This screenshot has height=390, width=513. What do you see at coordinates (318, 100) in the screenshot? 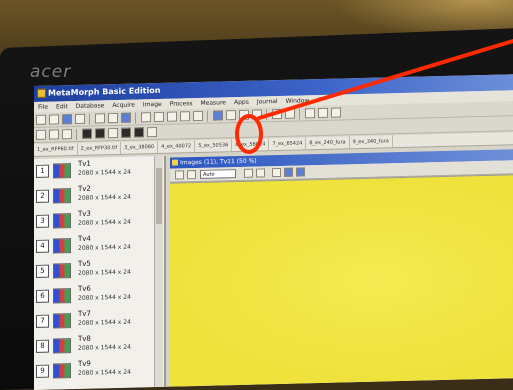
I see `menu-help: ?` at bounding box center [318, 100].